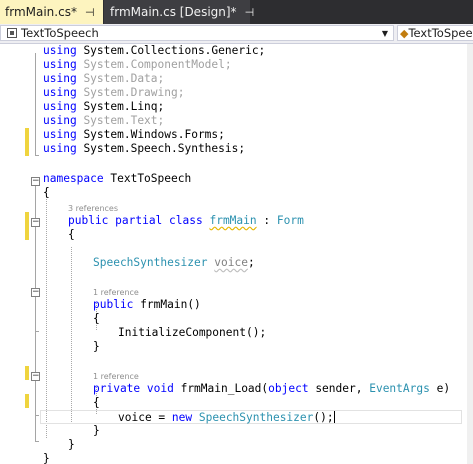  Describe the element at coordinates (147, 304) in the screenshot. I see `code-line: public frmMain()` at that location.